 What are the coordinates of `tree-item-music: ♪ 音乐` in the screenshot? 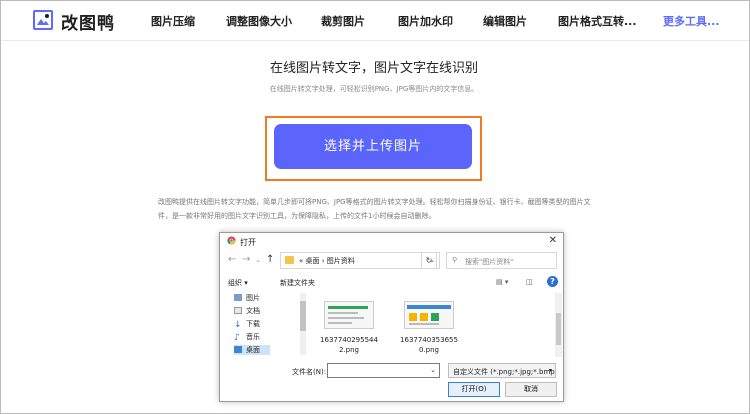 It's located at (247, 337).